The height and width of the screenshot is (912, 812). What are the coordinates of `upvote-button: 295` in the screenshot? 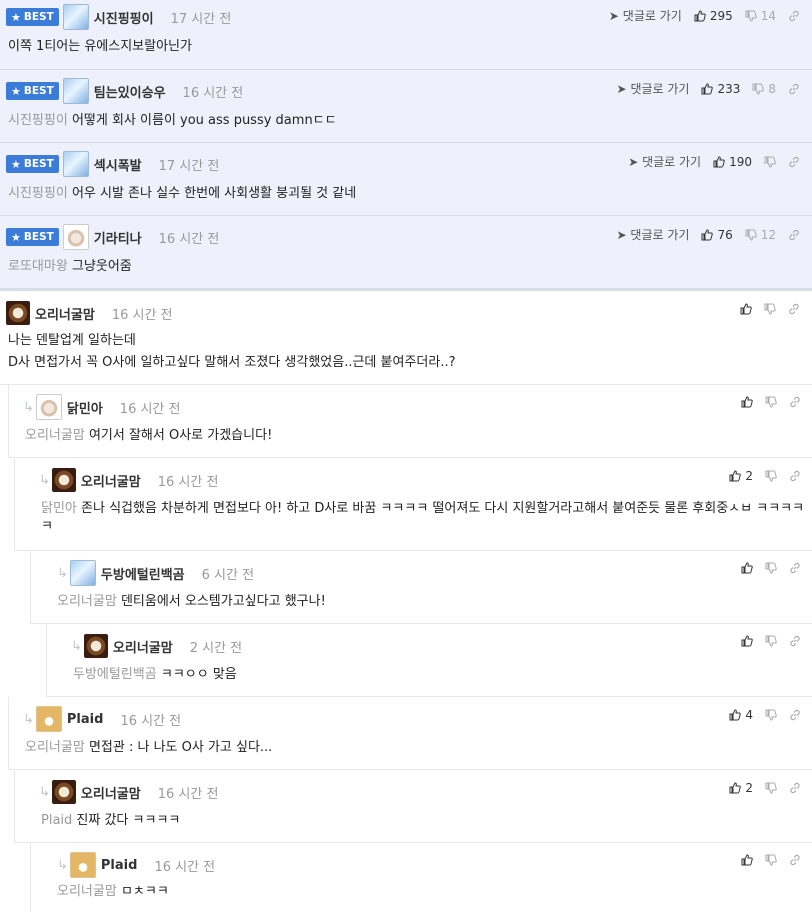 It's located at (713, 16).